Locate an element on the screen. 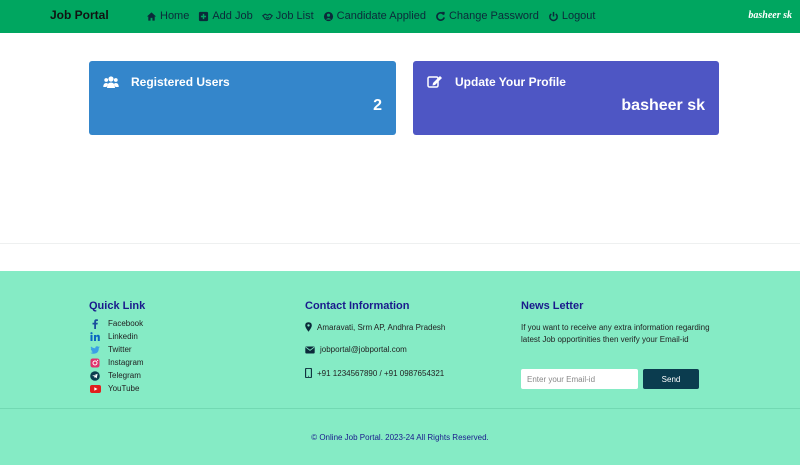 This screenshot has width=800, height=465. envelope-icon is located at coordinates (310, 349).